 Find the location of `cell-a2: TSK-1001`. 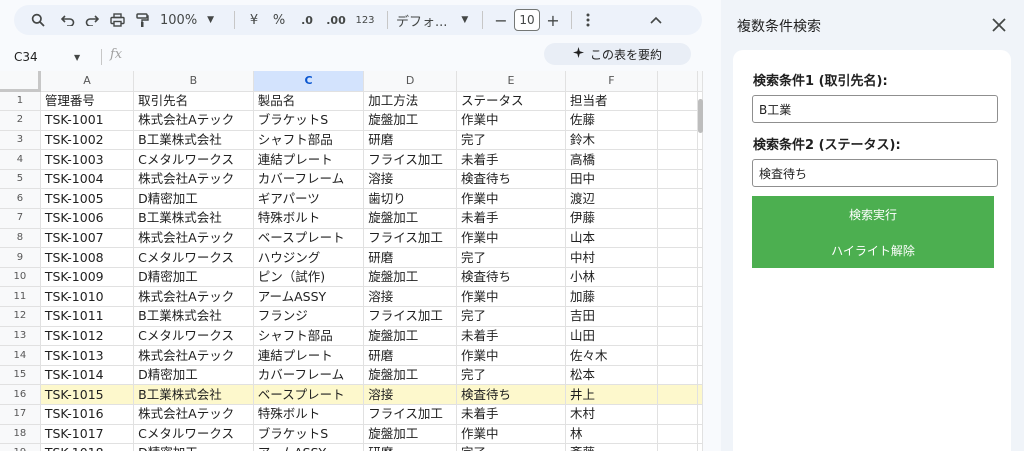

cell-a2: TSK-1001 is located at coordinates (87, 120).